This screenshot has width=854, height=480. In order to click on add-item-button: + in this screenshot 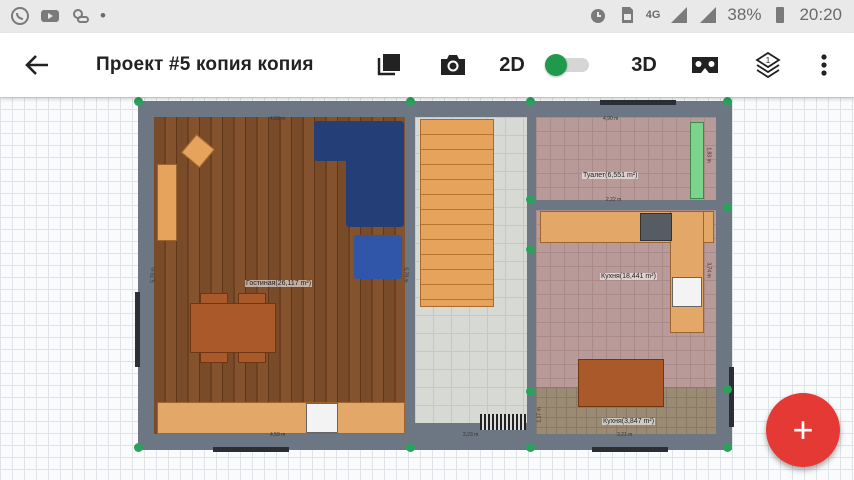, I will do `click(803, 430)`.